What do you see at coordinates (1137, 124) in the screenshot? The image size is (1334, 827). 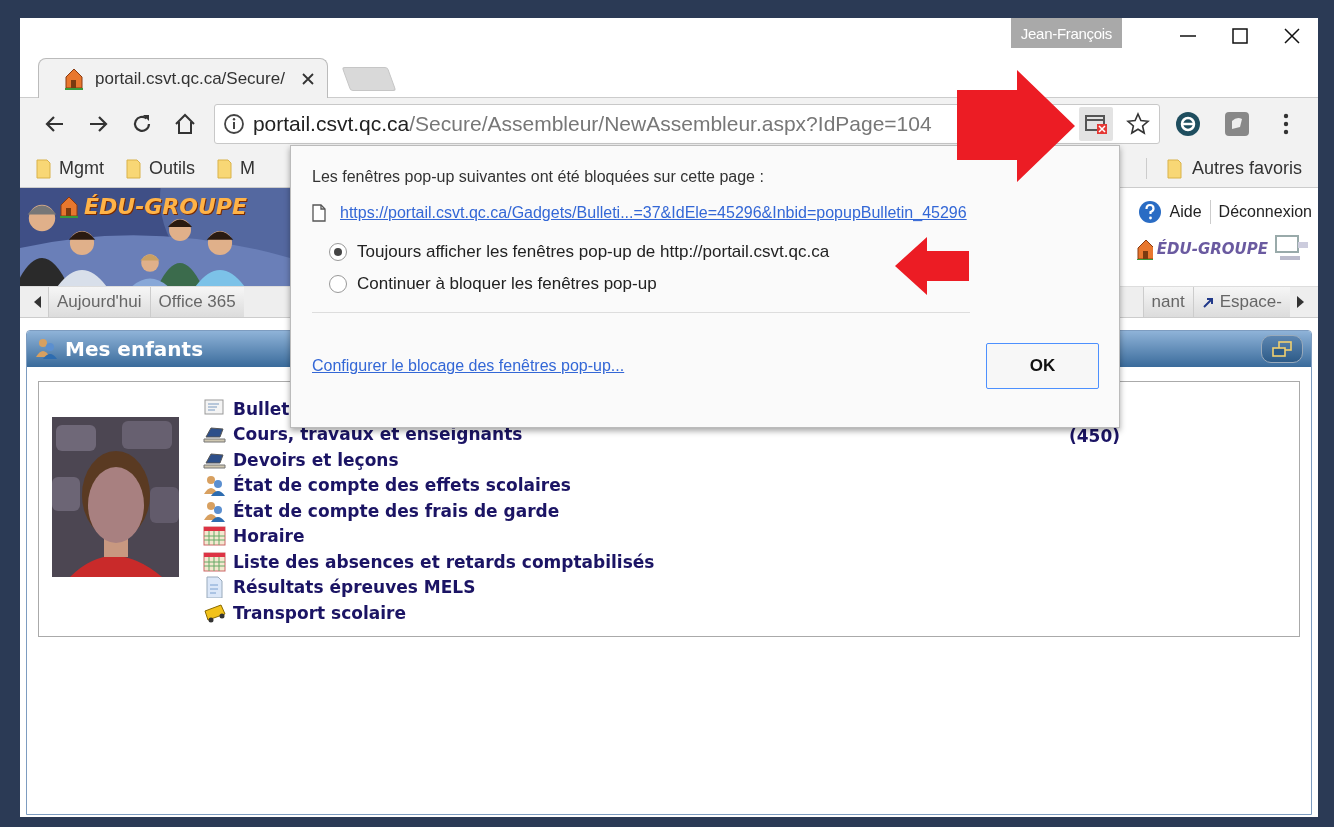 I see `star-icon` at bounding box center [1137, 124].